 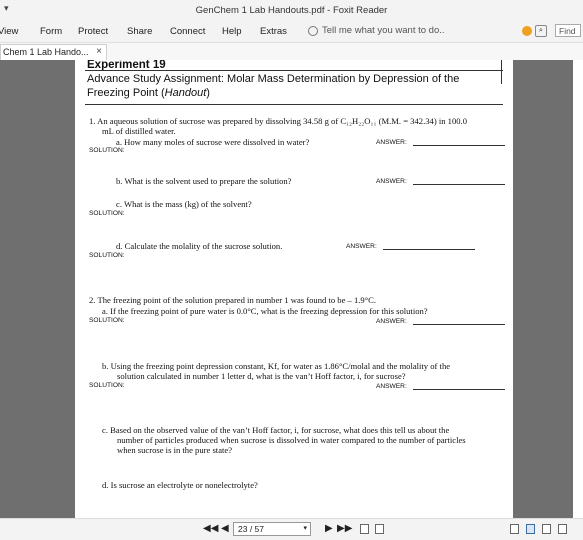 I want to click on answer-2b: ANSWER:, so click(x=440, y=386).